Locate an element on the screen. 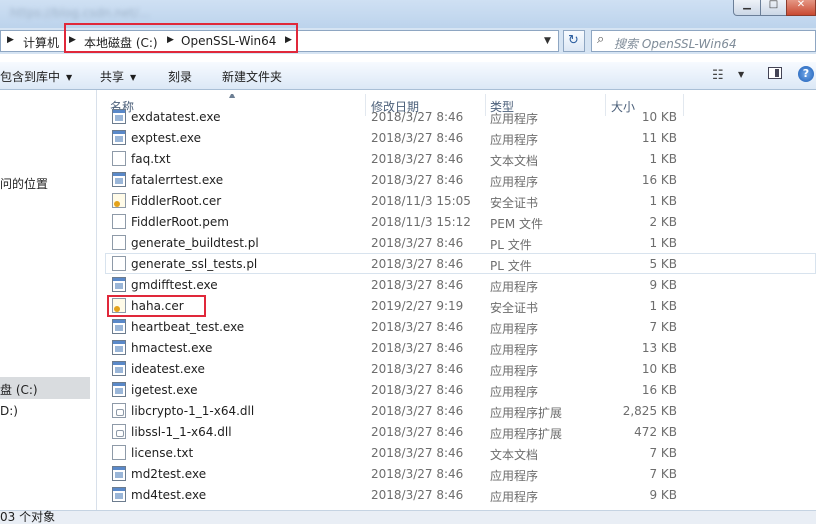 The width and height of the screenshot is (816, 524). help-icon: ? is located at coordinates (806, 74).